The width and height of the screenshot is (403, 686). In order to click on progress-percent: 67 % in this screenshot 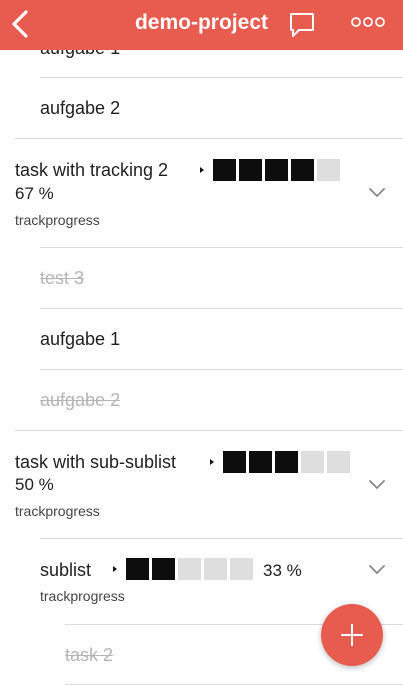, I will do `click(34, 193)`.